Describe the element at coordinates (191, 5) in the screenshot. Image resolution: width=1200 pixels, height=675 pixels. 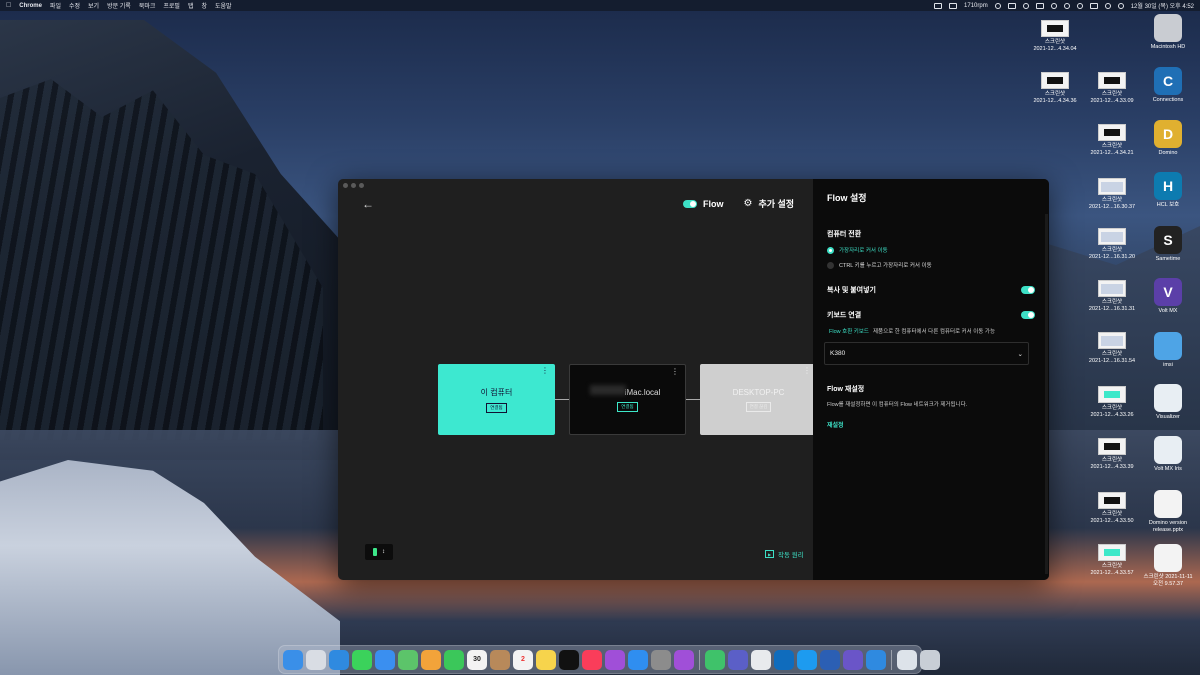
I see `menu-tab: 탭` at that location.